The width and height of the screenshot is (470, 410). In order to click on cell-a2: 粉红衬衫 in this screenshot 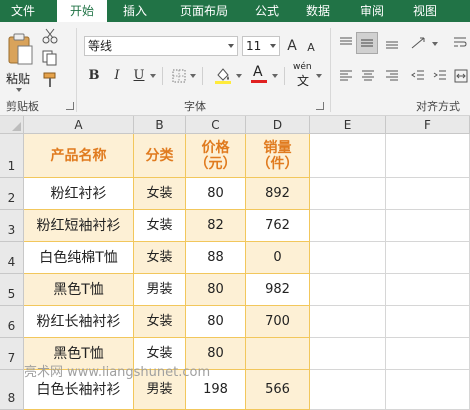, I will do `click(79, 194)`.